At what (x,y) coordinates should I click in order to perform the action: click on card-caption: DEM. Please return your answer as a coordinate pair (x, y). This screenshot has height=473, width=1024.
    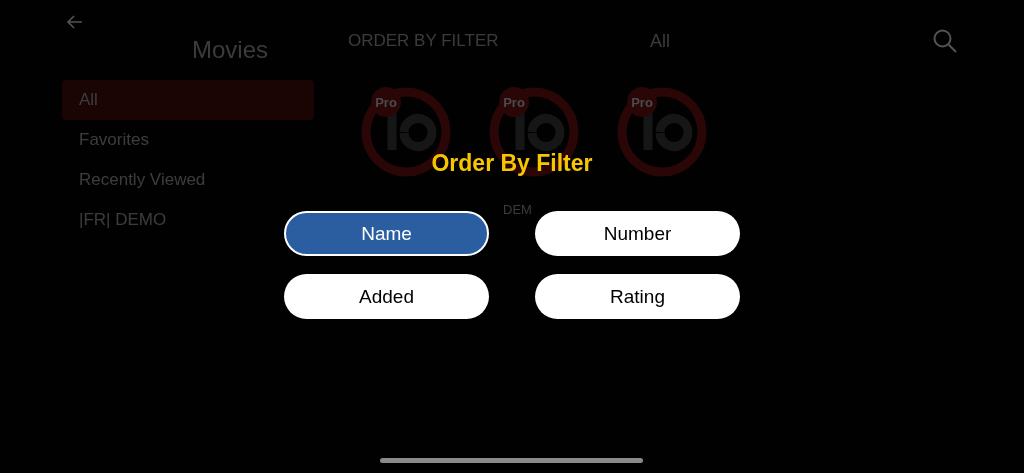
    Looking at the image, I should click on (517, 209).